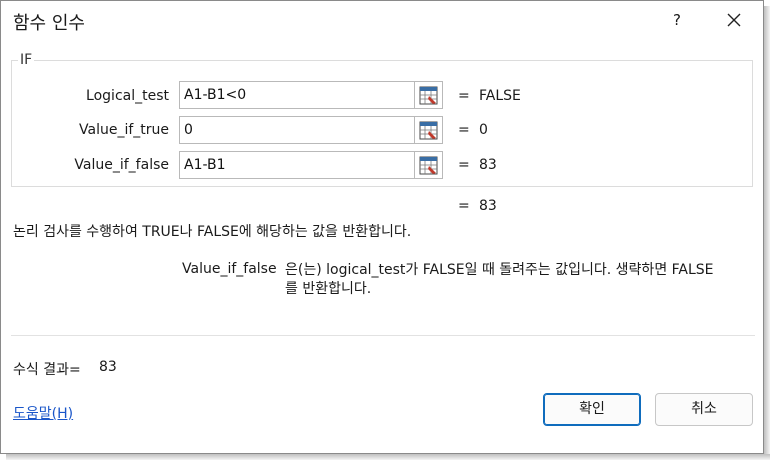 The height and width of the screenshot is (467, 776). What do you see at coordinates (488, 206) in the screenshot?
I see `overall-result: 83` at bounding box center [488, 206].